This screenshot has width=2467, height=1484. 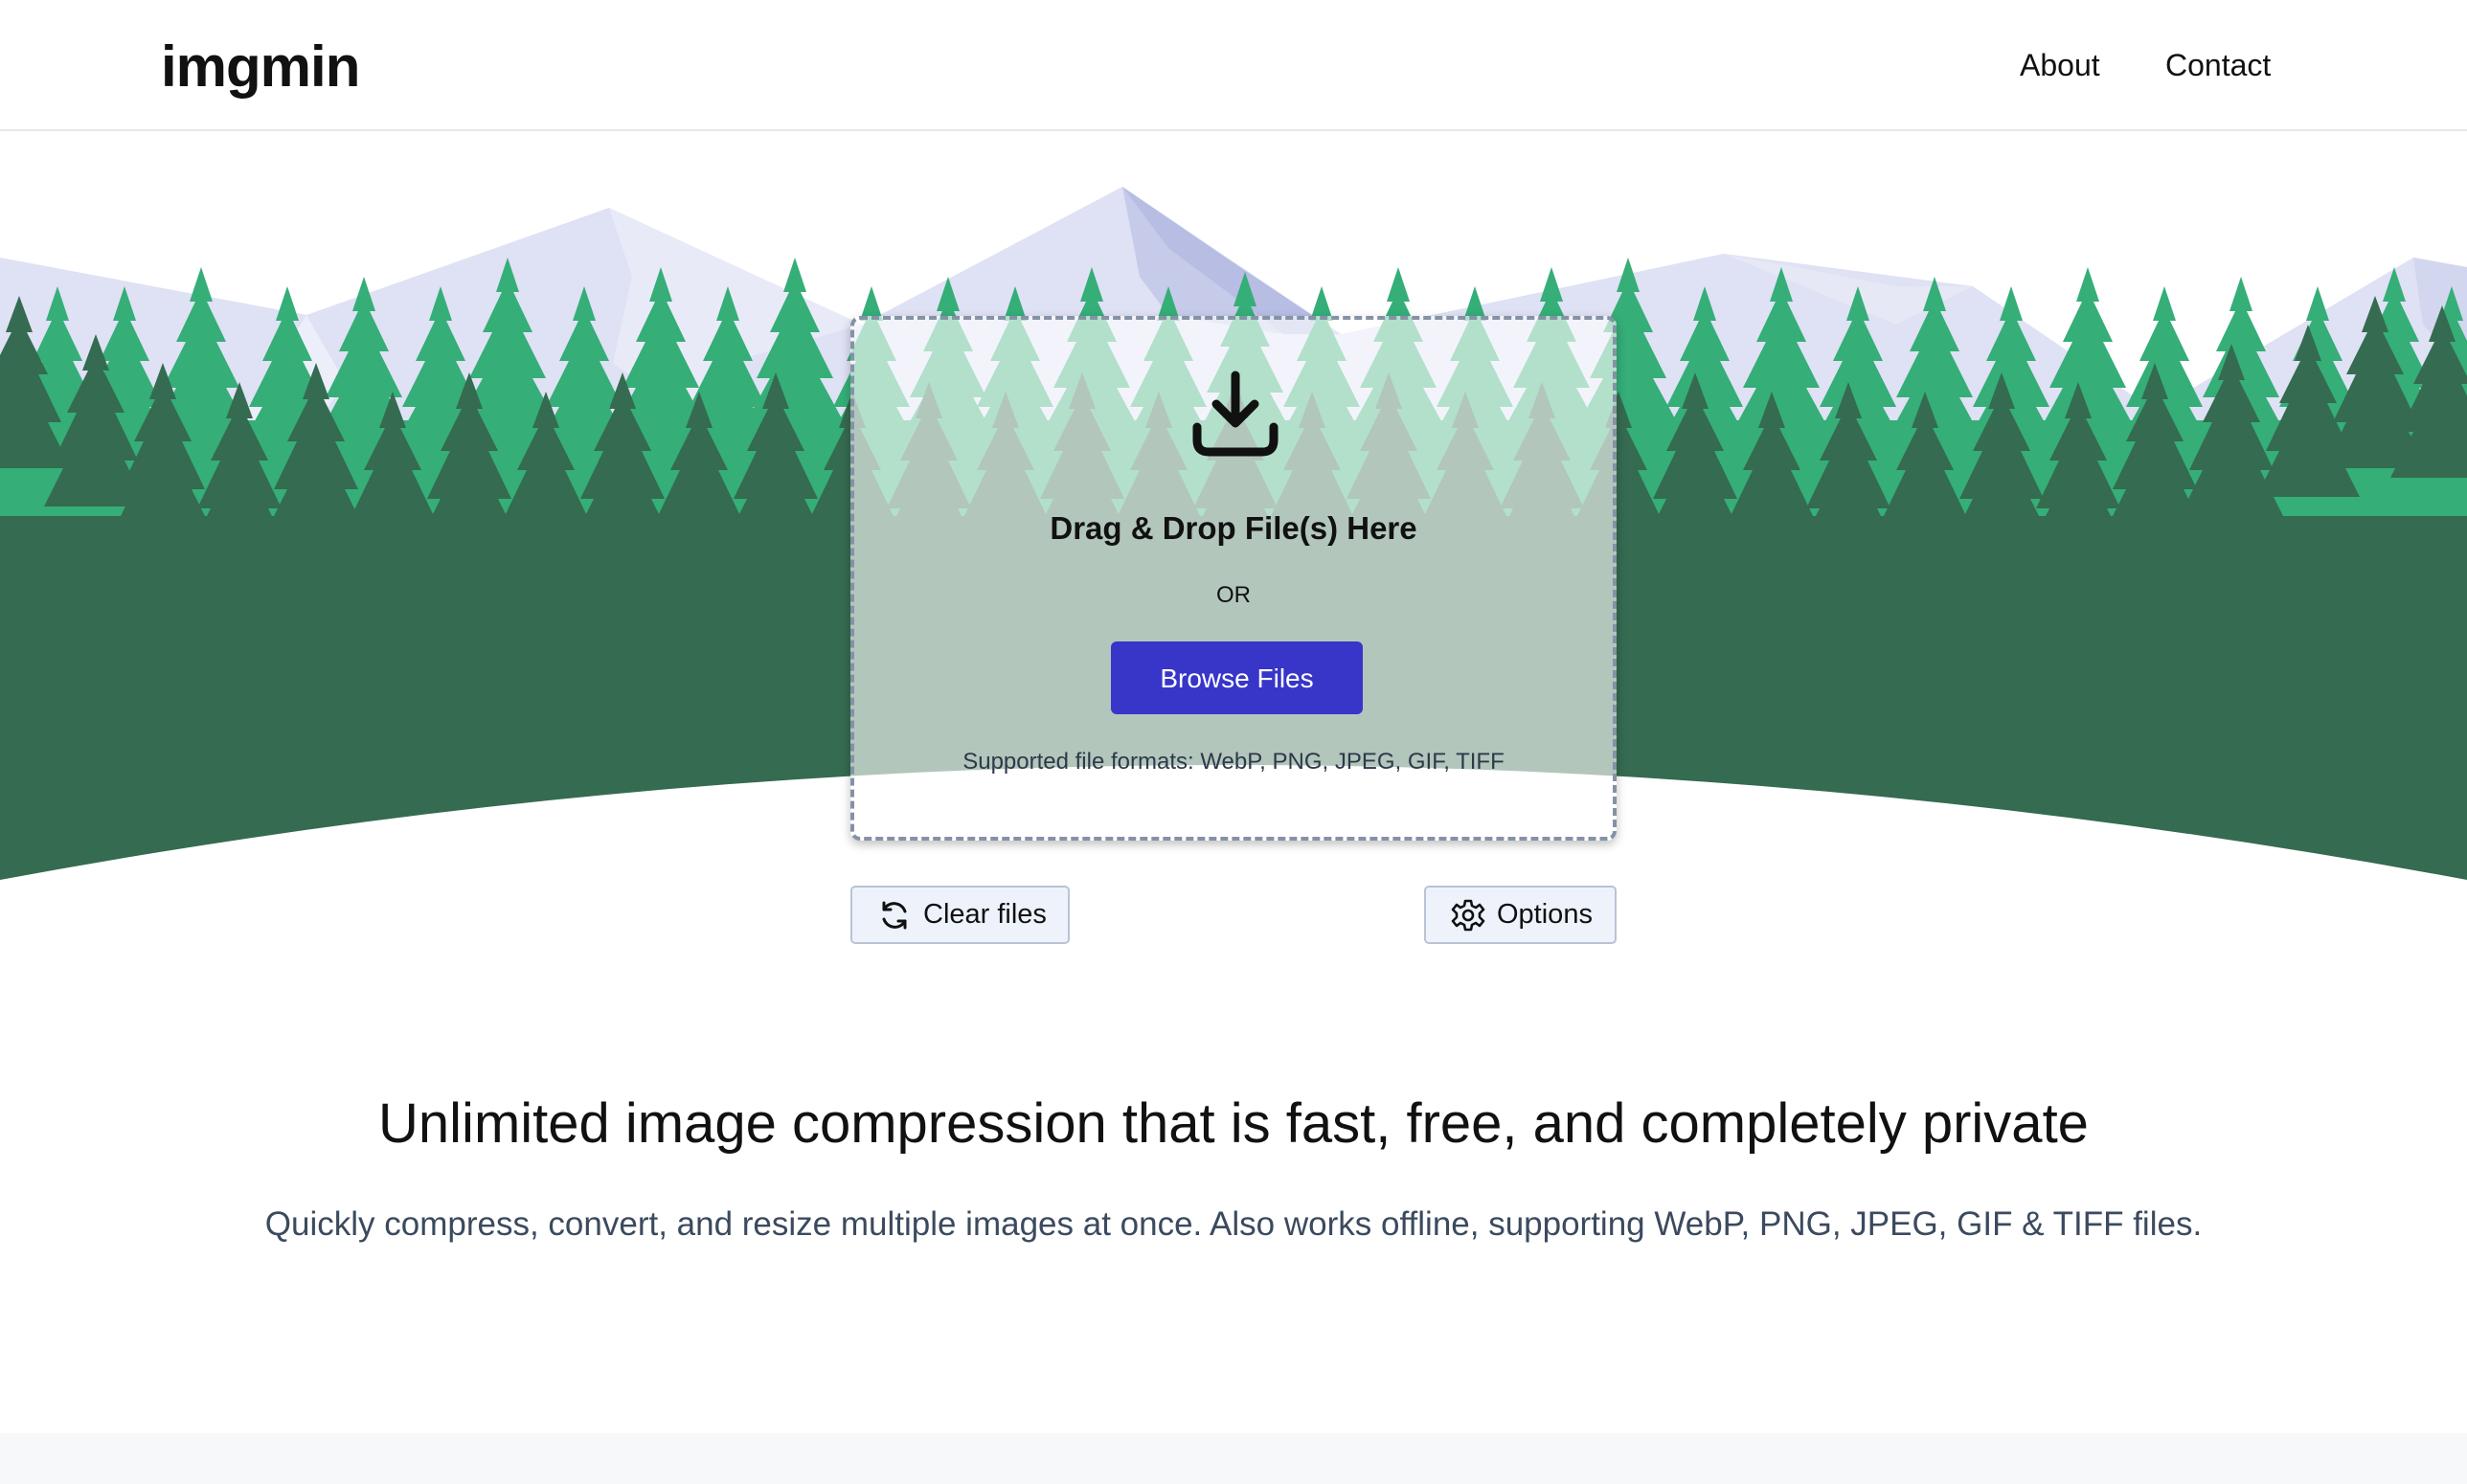 I want to click on clear-files-button: Clear files, so click(x=960, y=915).